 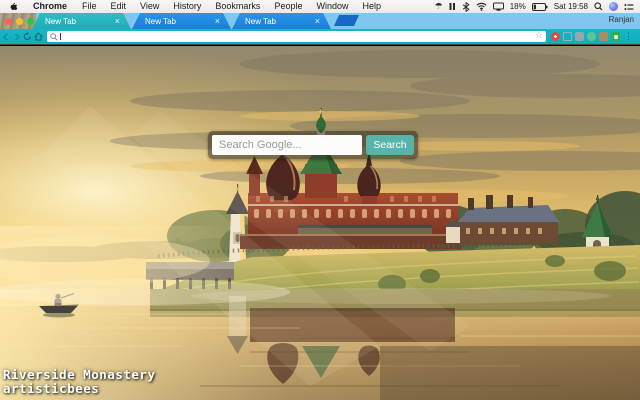 What do you see at coordinates (591, 36) in the screenshot?
I see `extension-icon-green-circle` at bounding box center [591, 36].